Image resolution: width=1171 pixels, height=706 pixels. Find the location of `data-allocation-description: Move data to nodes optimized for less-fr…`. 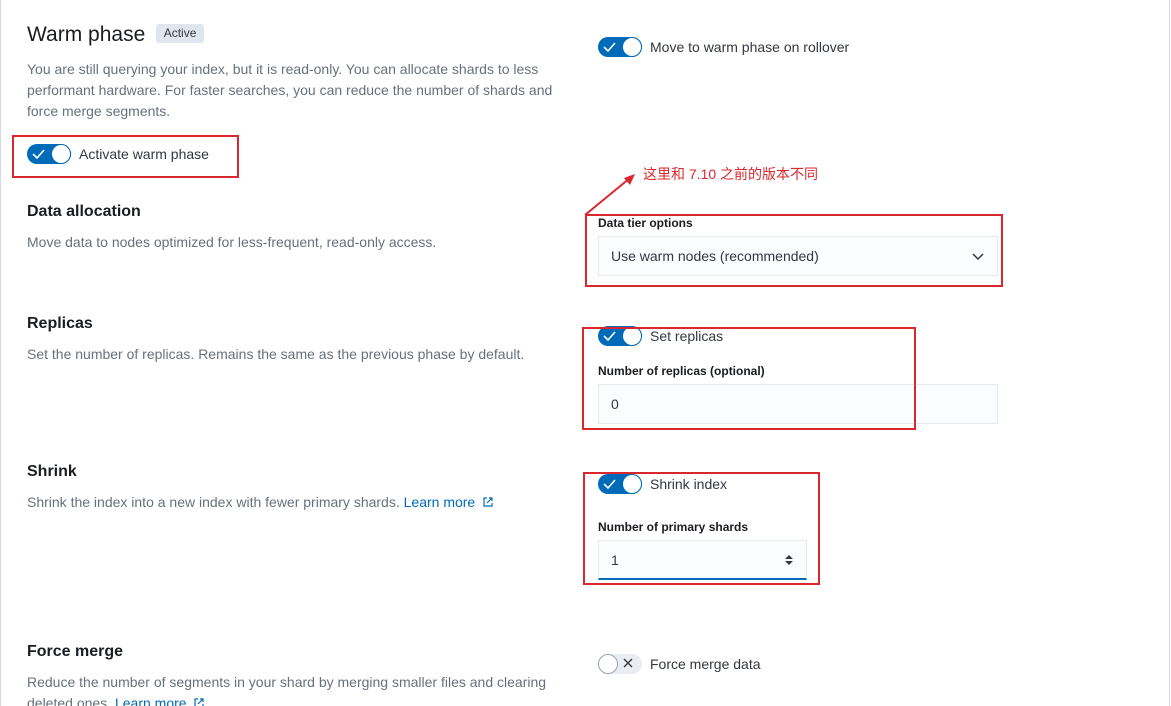

data-allocation-description: Move data to nodes optimized for less-fr… is located at coordinates (232, 242).